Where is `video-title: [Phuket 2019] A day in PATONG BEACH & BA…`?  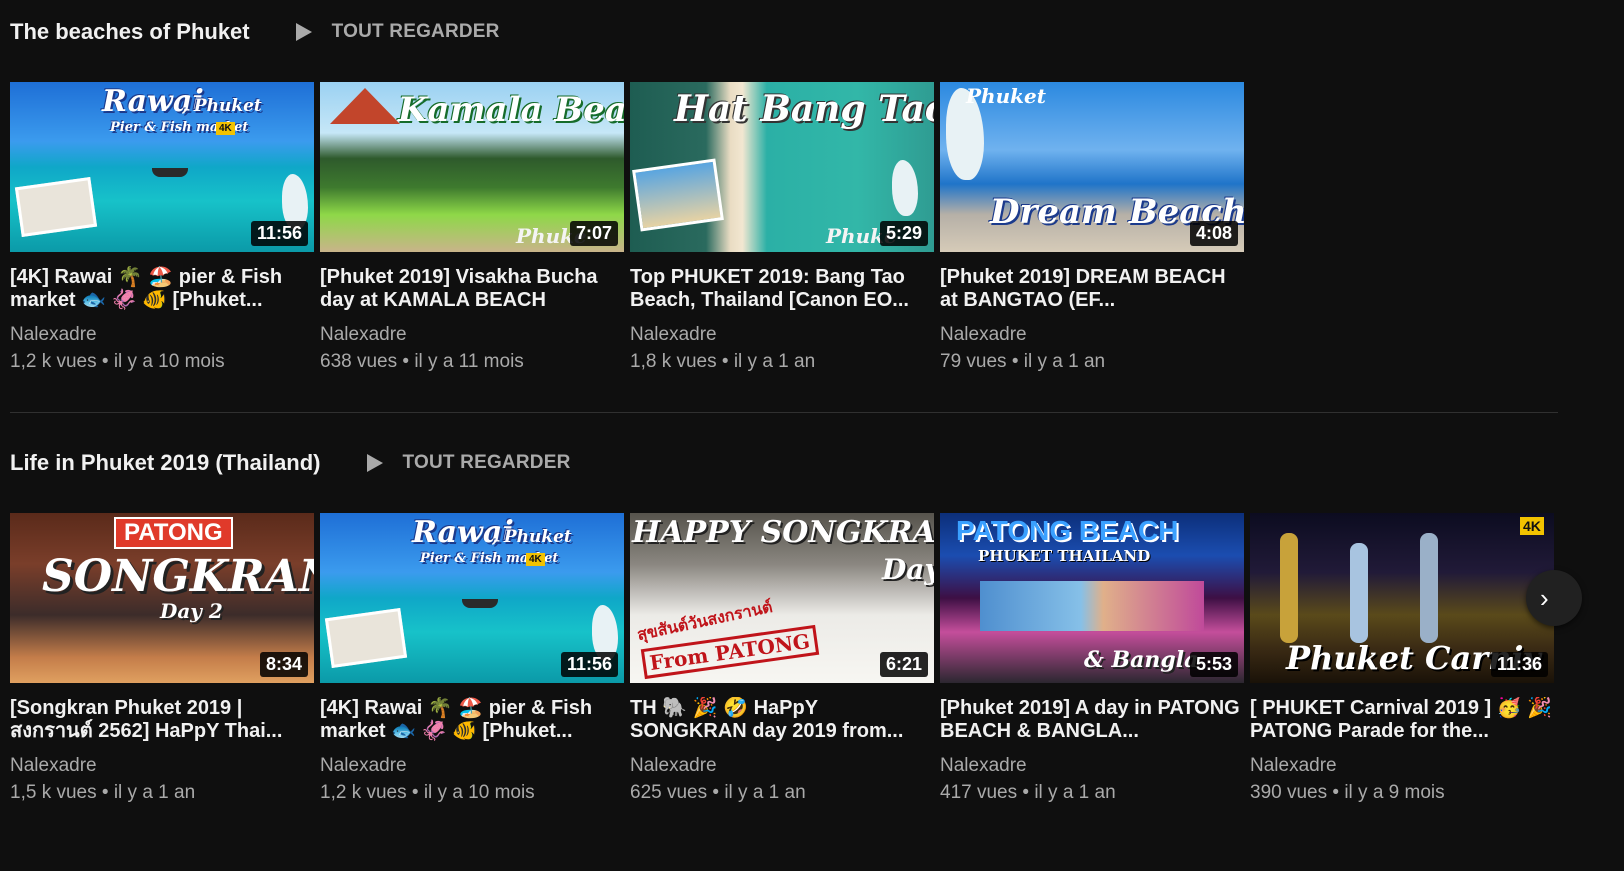 video-title: [Phuket 2019] A day in PATONG BEACH & BA… is located at coordinates (1092, 720).